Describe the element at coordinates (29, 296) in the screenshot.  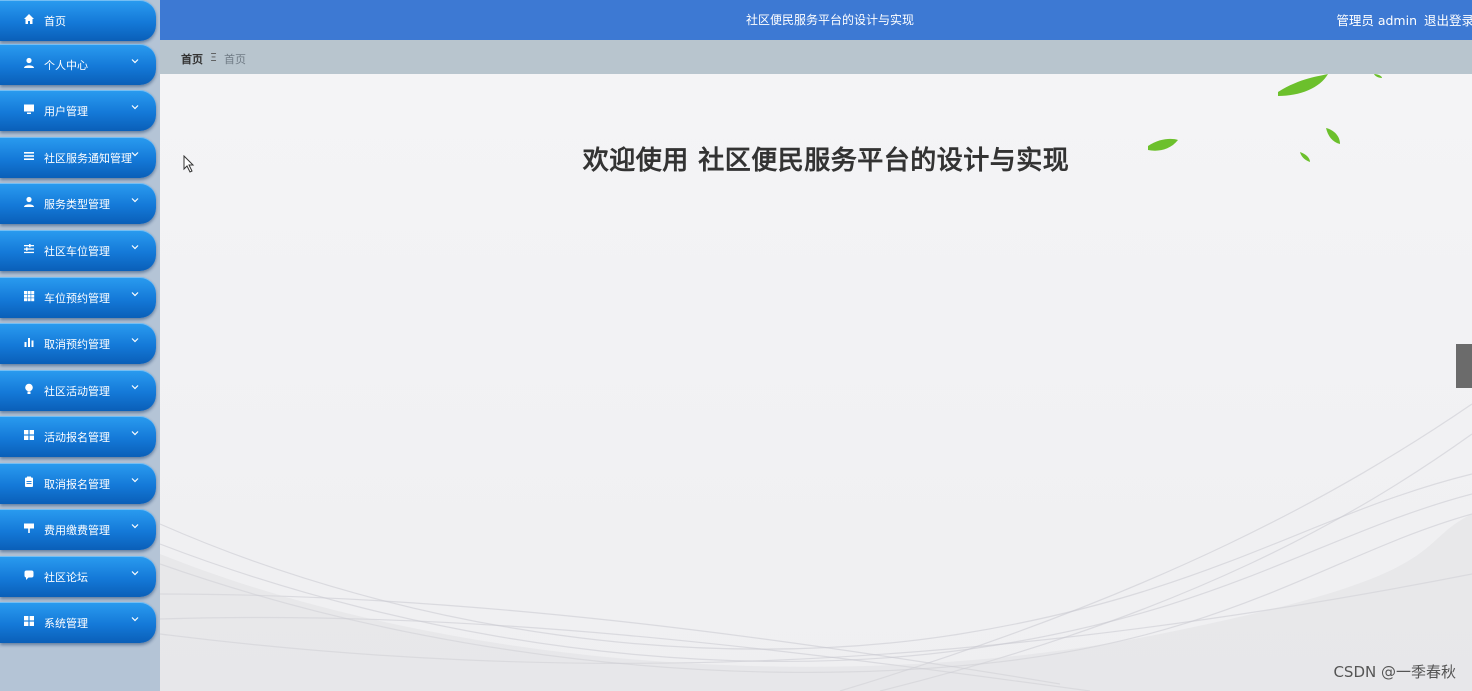
I see `grid-icon` at that location.